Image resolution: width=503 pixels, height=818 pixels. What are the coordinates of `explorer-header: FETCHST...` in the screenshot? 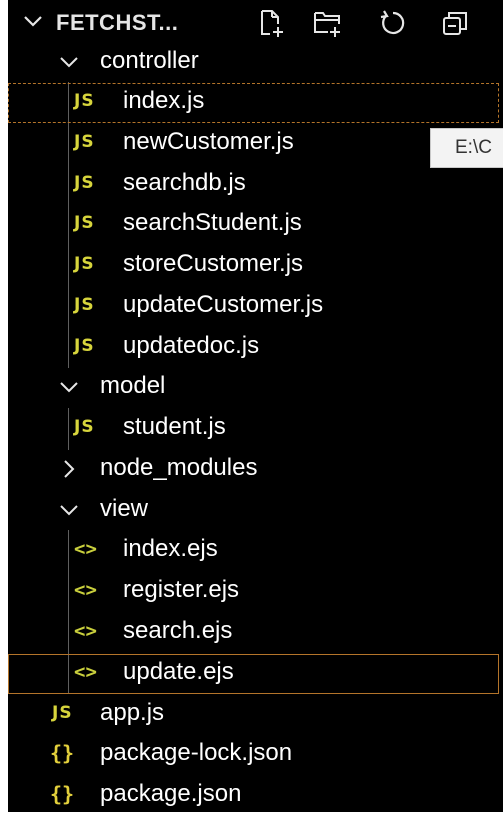 It's located at (255, 24).